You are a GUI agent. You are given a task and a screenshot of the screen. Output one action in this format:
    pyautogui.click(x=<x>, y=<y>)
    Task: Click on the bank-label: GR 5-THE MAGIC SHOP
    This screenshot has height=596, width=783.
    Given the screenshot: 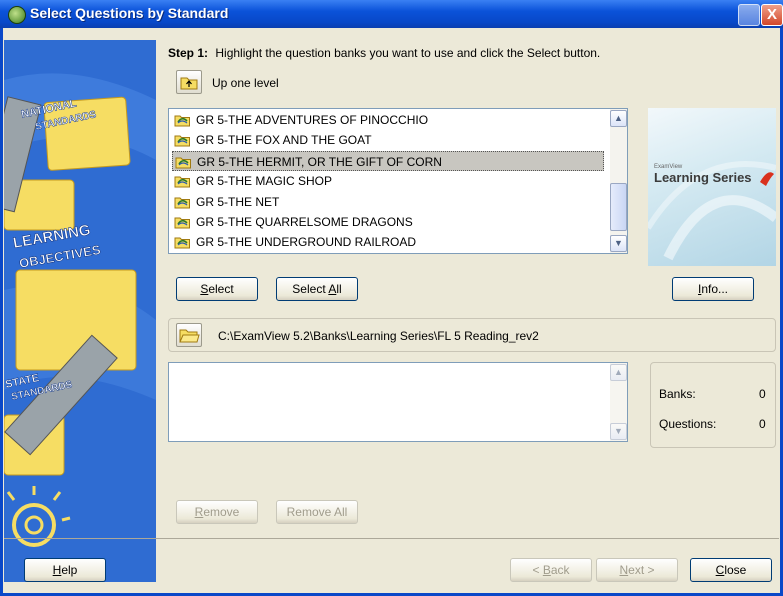 What is the action you would take?
    pyautogui.click(x=264, y=181)
    